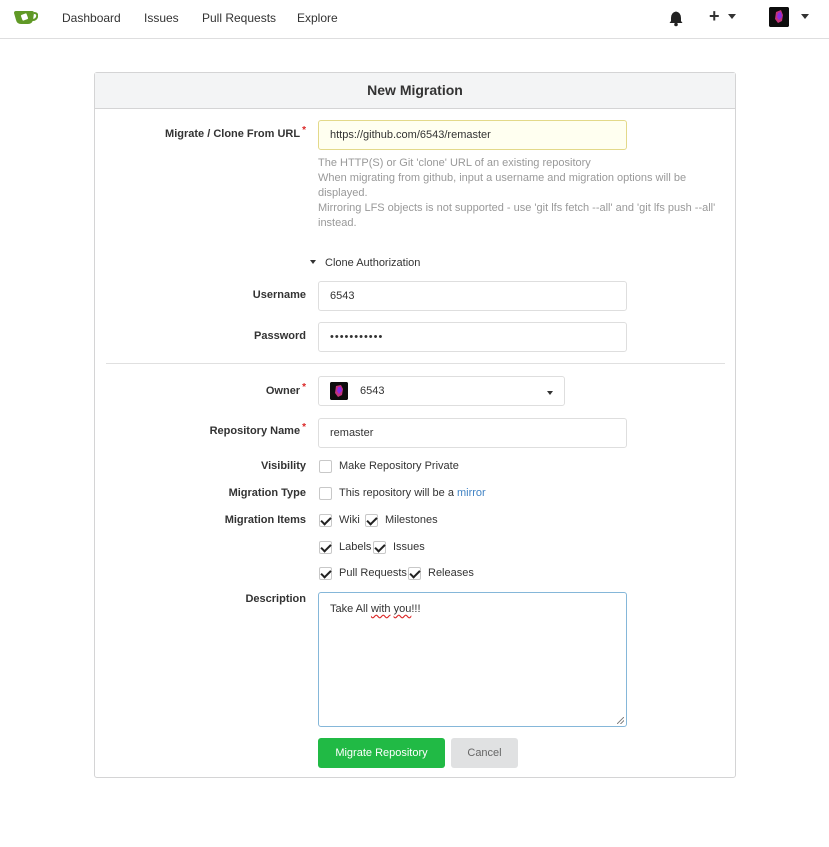  I want to click on labels-checkbox, so click(325, 547).